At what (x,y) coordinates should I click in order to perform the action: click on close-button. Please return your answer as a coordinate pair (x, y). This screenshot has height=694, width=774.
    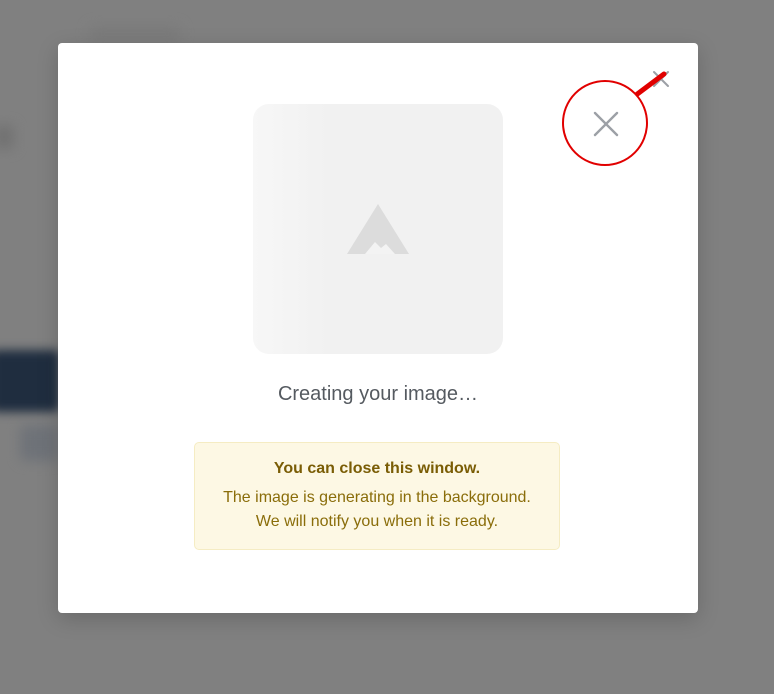
    Looking at the image, I should click on (661, 79).